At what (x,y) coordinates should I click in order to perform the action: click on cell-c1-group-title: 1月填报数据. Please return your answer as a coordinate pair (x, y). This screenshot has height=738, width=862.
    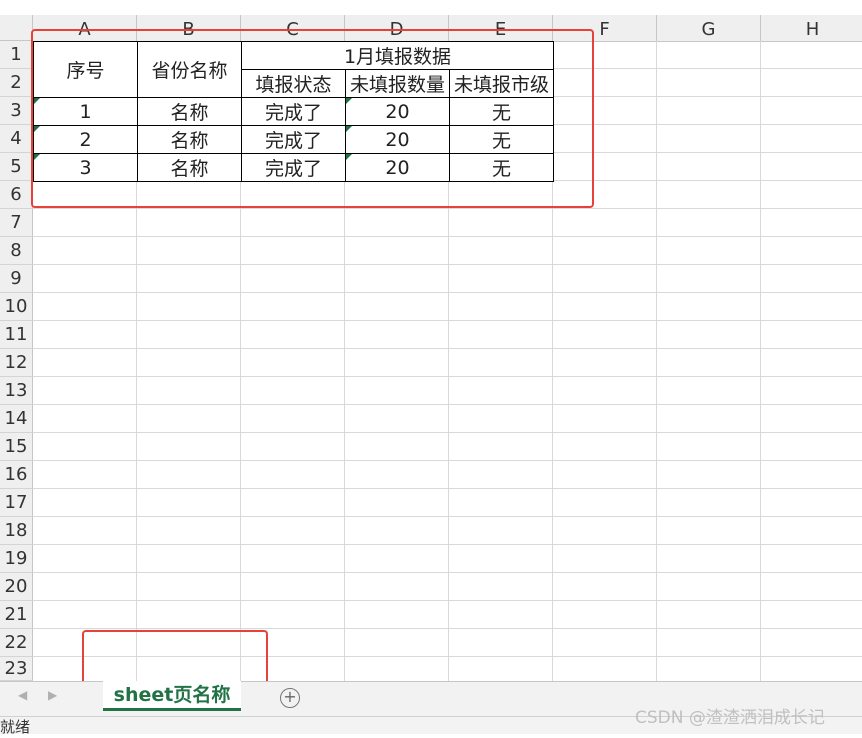
    Looking at the image, I should click on (397, 55).